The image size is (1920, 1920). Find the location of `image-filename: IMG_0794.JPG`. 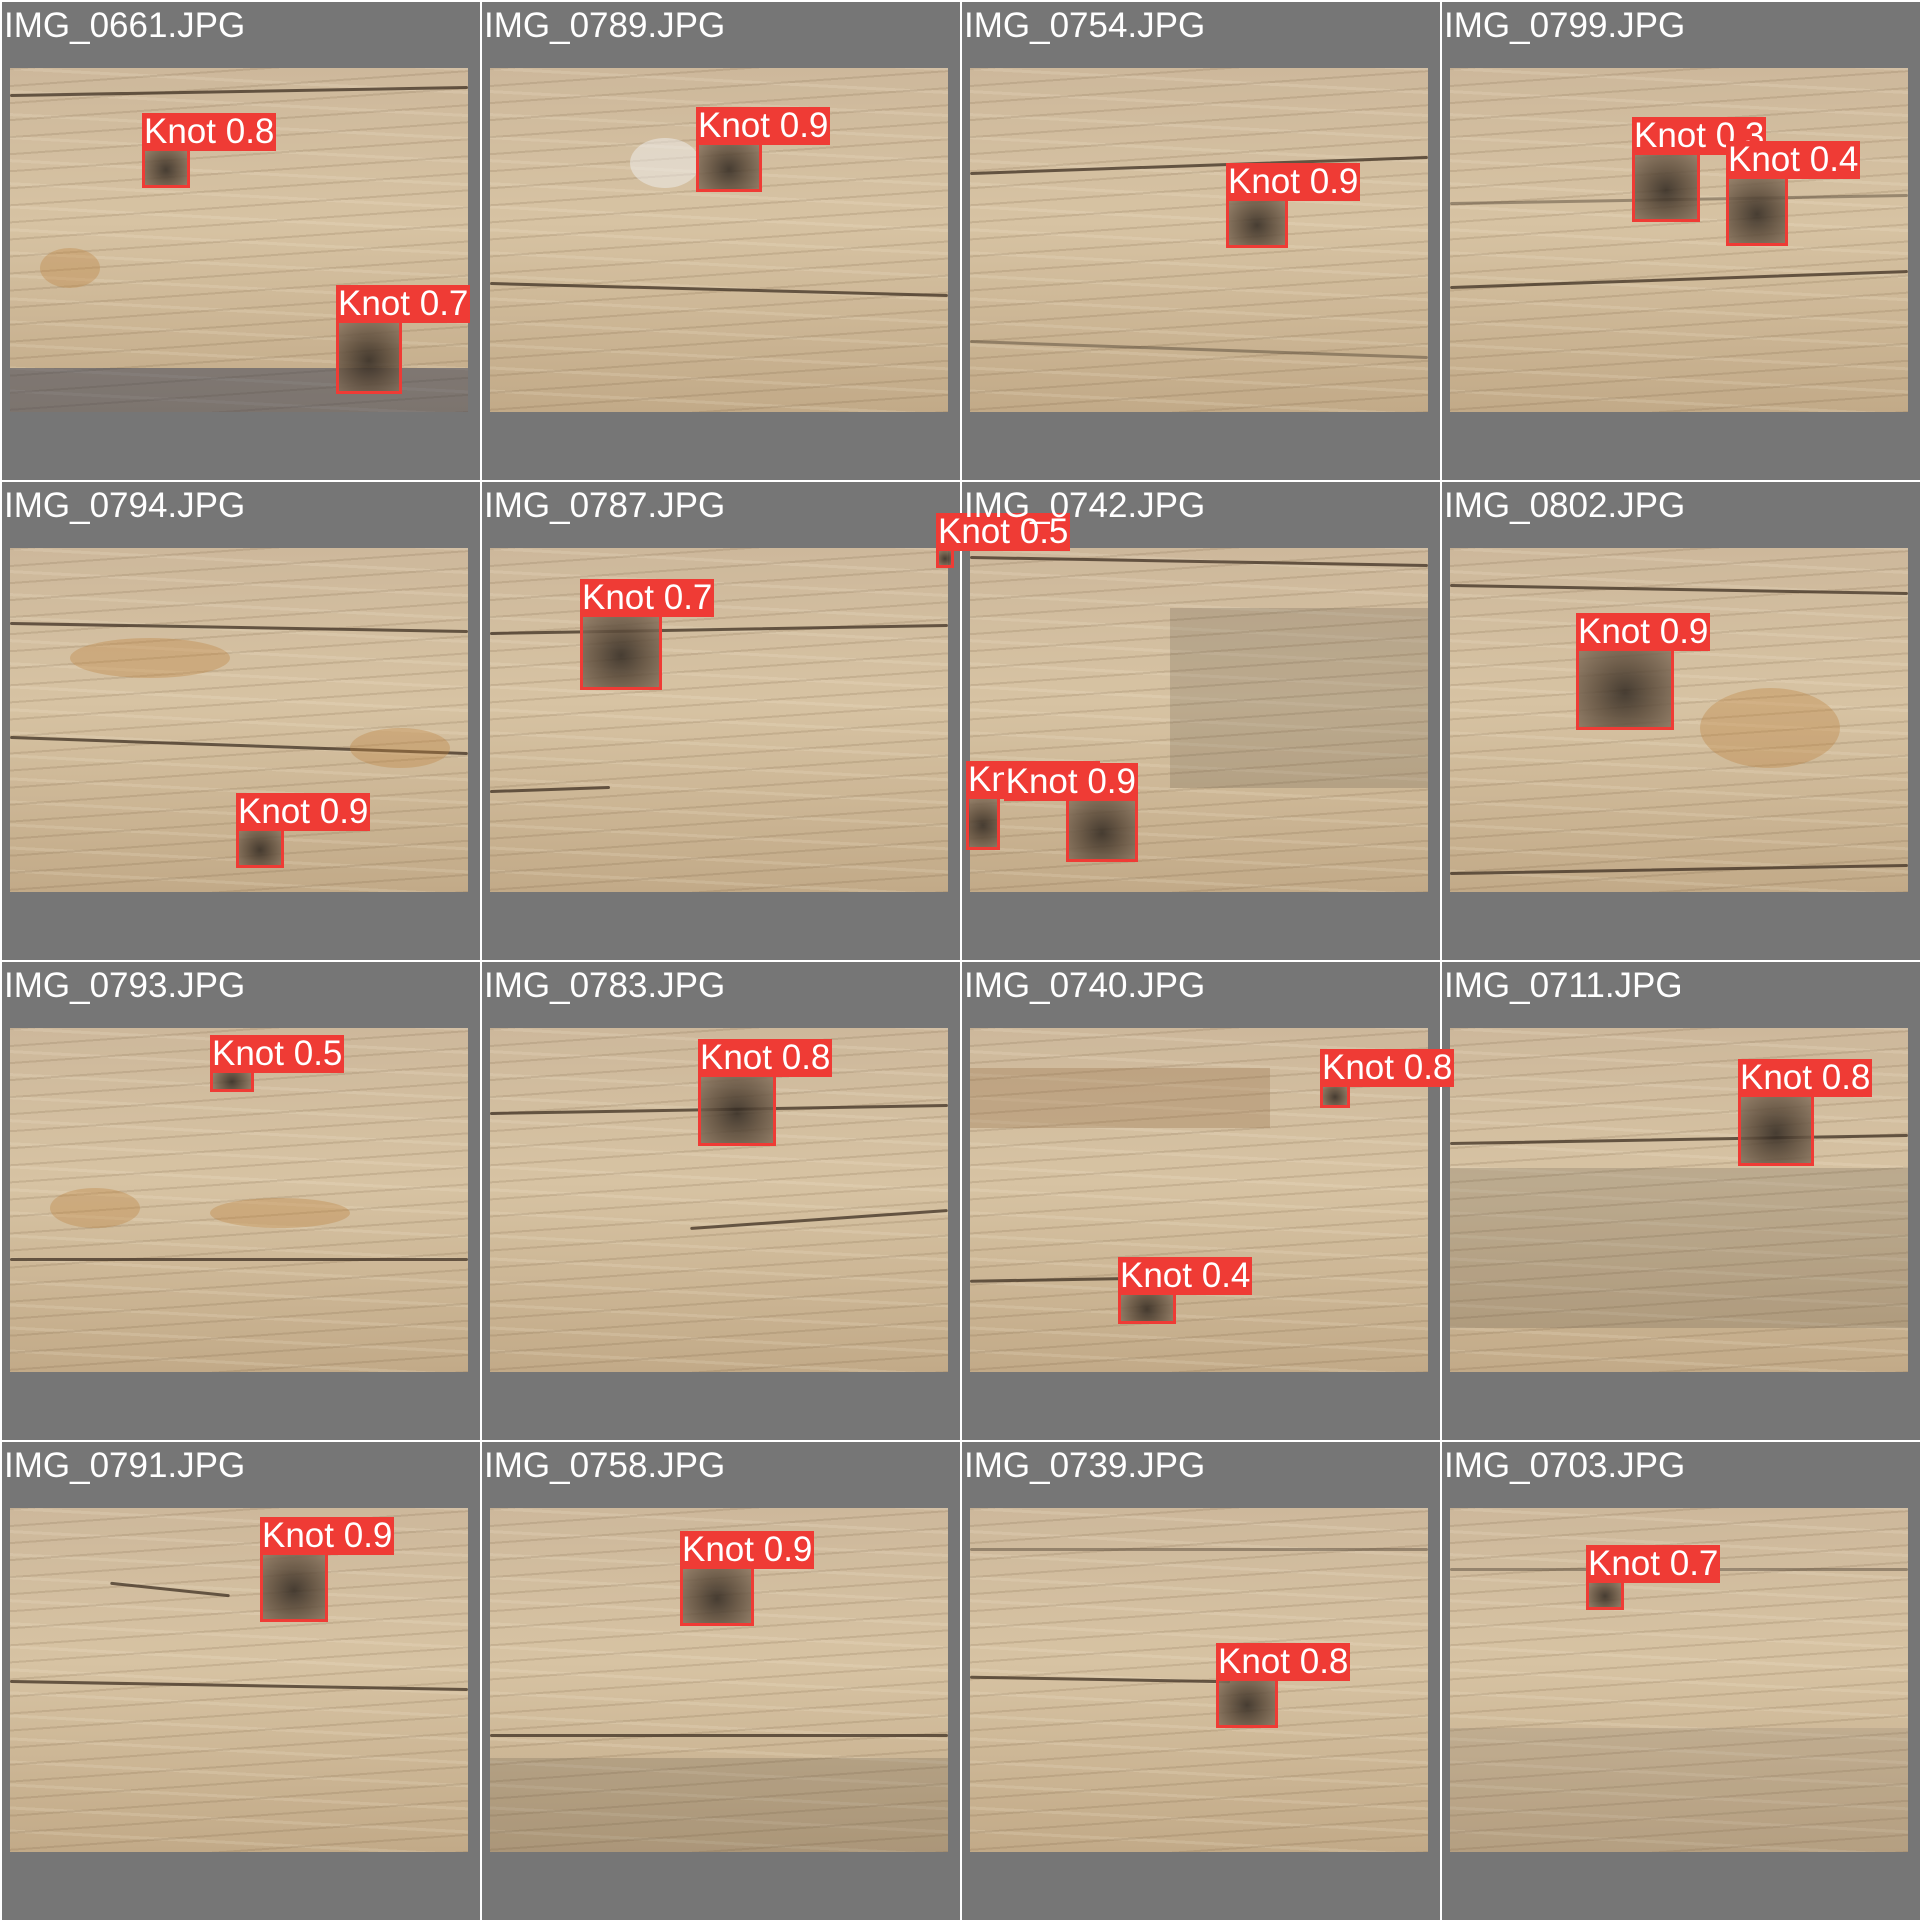

image-filename: IMG_0794.JPG is located at coordinates (125, 505).